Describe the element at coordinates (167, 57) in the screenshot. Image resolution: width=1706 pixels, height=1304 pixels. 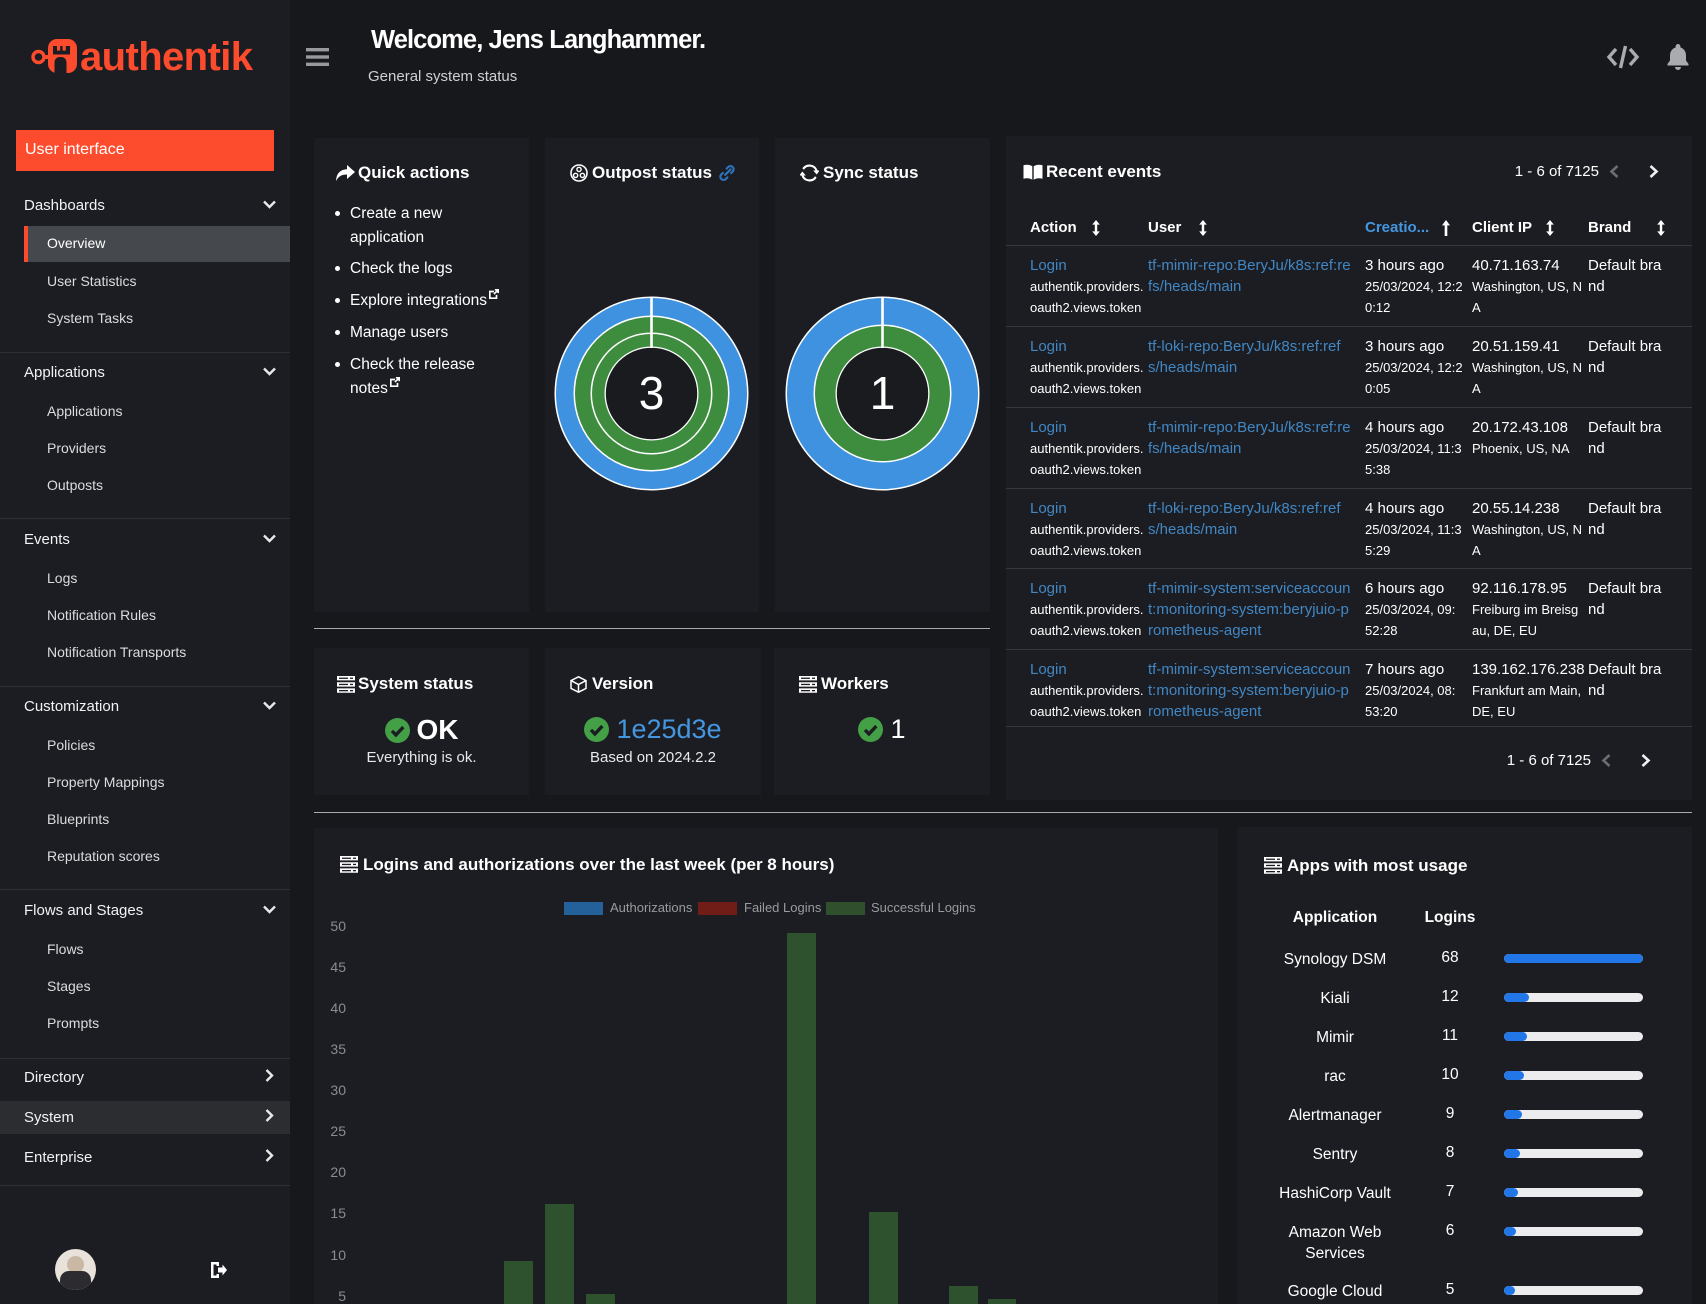
I see `svg-text: authentik` at that location.